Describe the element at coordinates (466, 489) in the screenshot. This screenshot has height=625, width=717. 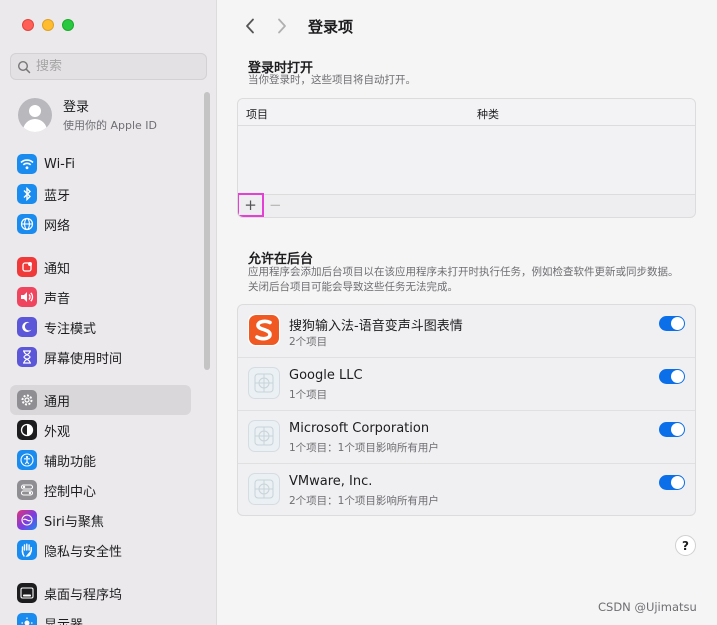
I see `list-item: VMware, Inc. 2个项目：1个项目影响所有用户` at that location.